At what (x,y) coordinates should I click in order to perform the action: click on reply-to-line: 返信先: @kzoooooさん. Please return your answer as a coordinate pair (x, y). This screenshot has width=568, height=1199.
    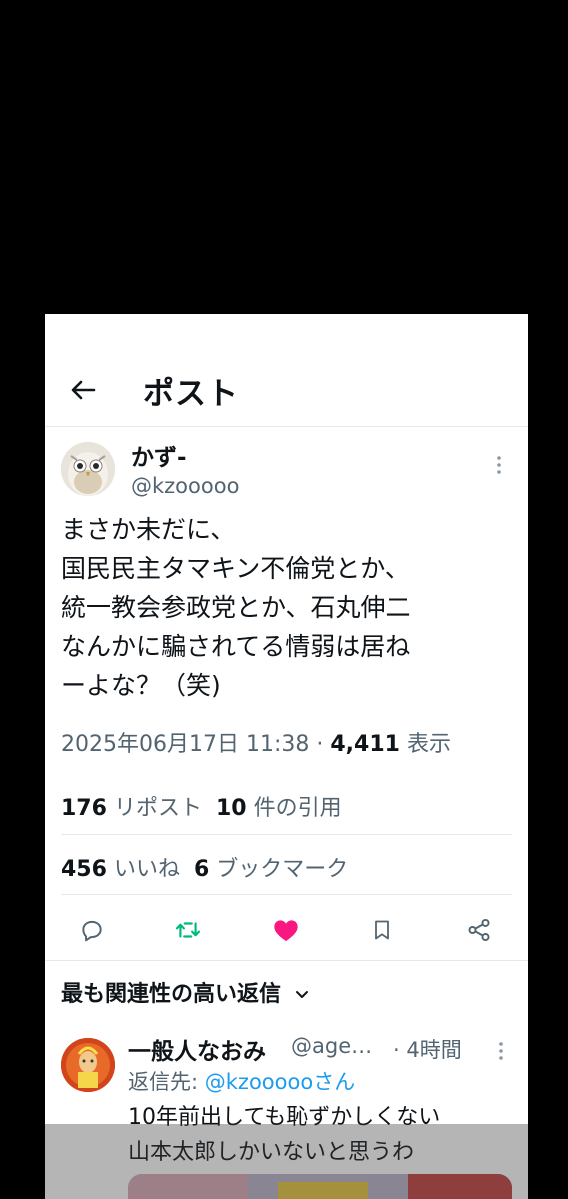
    Looking at the image, I should click on (241, 1081).